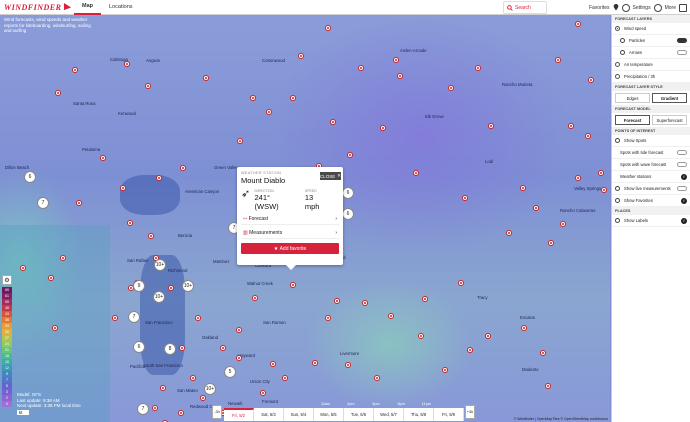 The height and width of the screenshot is (422, 690). What do you see at coordinates (651, 201) in the screenshot?
I see `show-favorites-option: Show Favorites ✓` at bounding box center [651, 201].